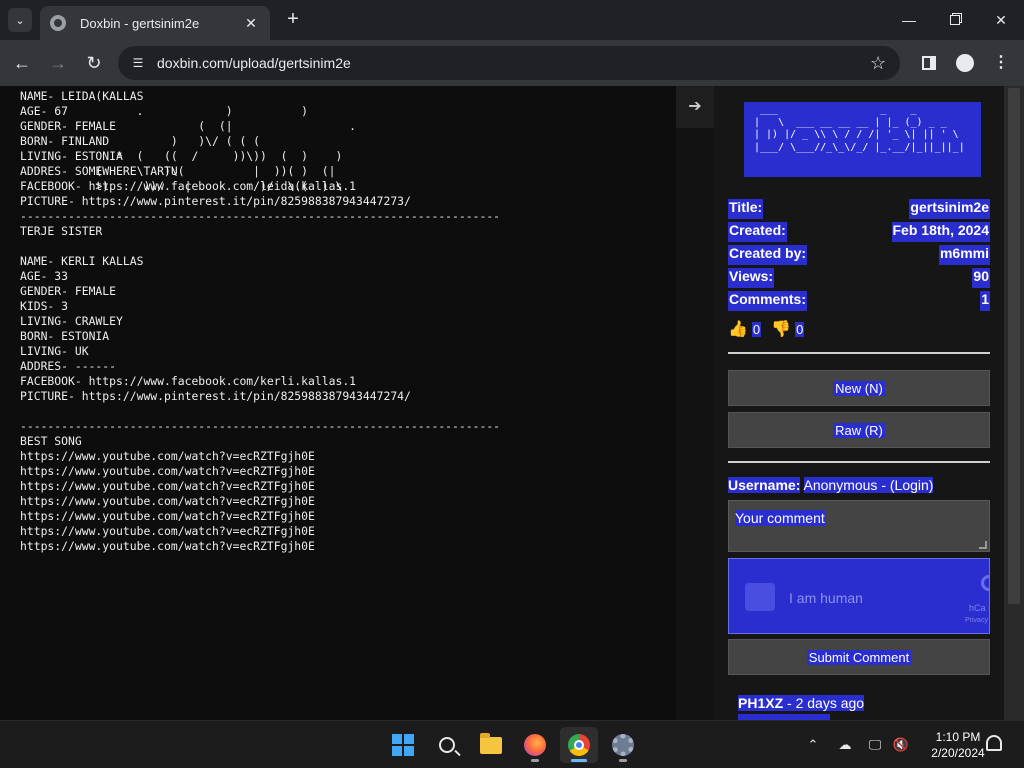  I want to click on paste-line: NAME- KERLI KALLAS, so click(82, 261).